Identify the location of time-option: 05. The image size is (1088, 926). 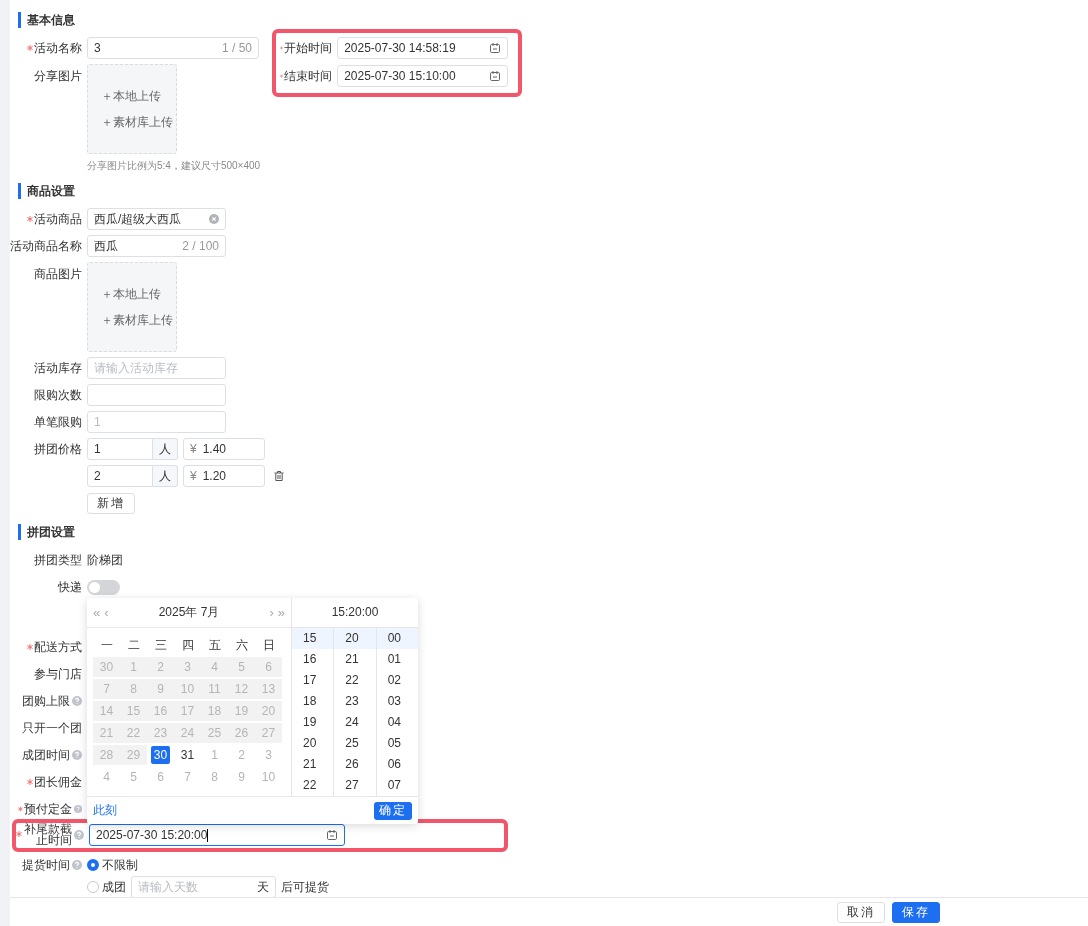
(397, 743).